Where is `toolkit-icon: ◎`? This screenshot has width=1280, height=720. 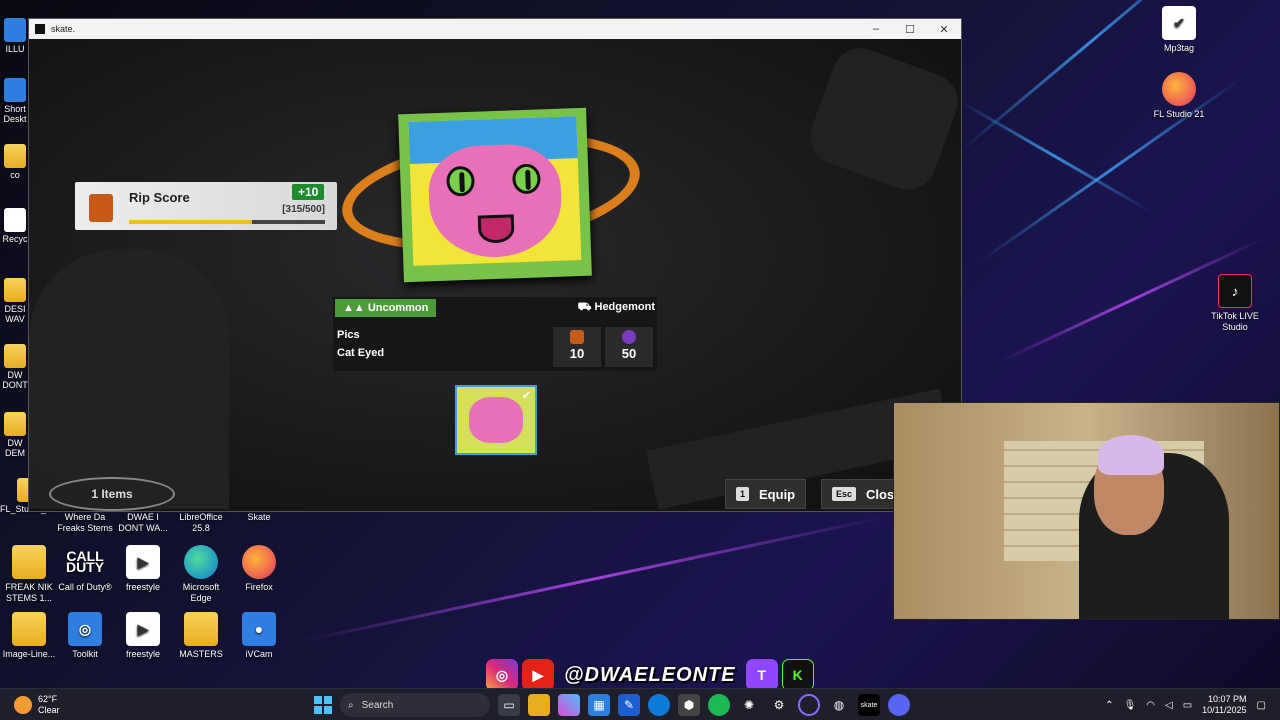 toolkit-icon: ◎ is located at coordinates (85, 629).